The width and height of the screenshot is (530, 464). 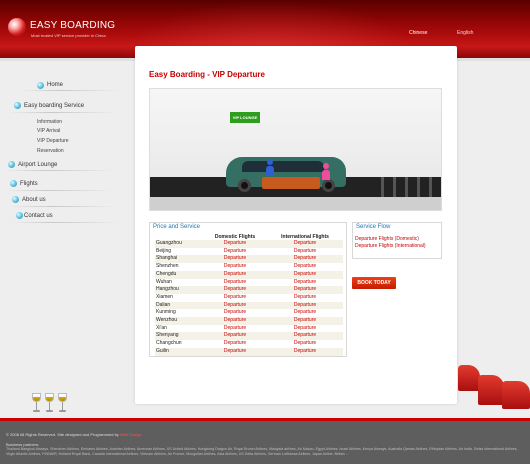 I want to click on table-row: Changchun Departure Departure, so click(x=249, y=344).